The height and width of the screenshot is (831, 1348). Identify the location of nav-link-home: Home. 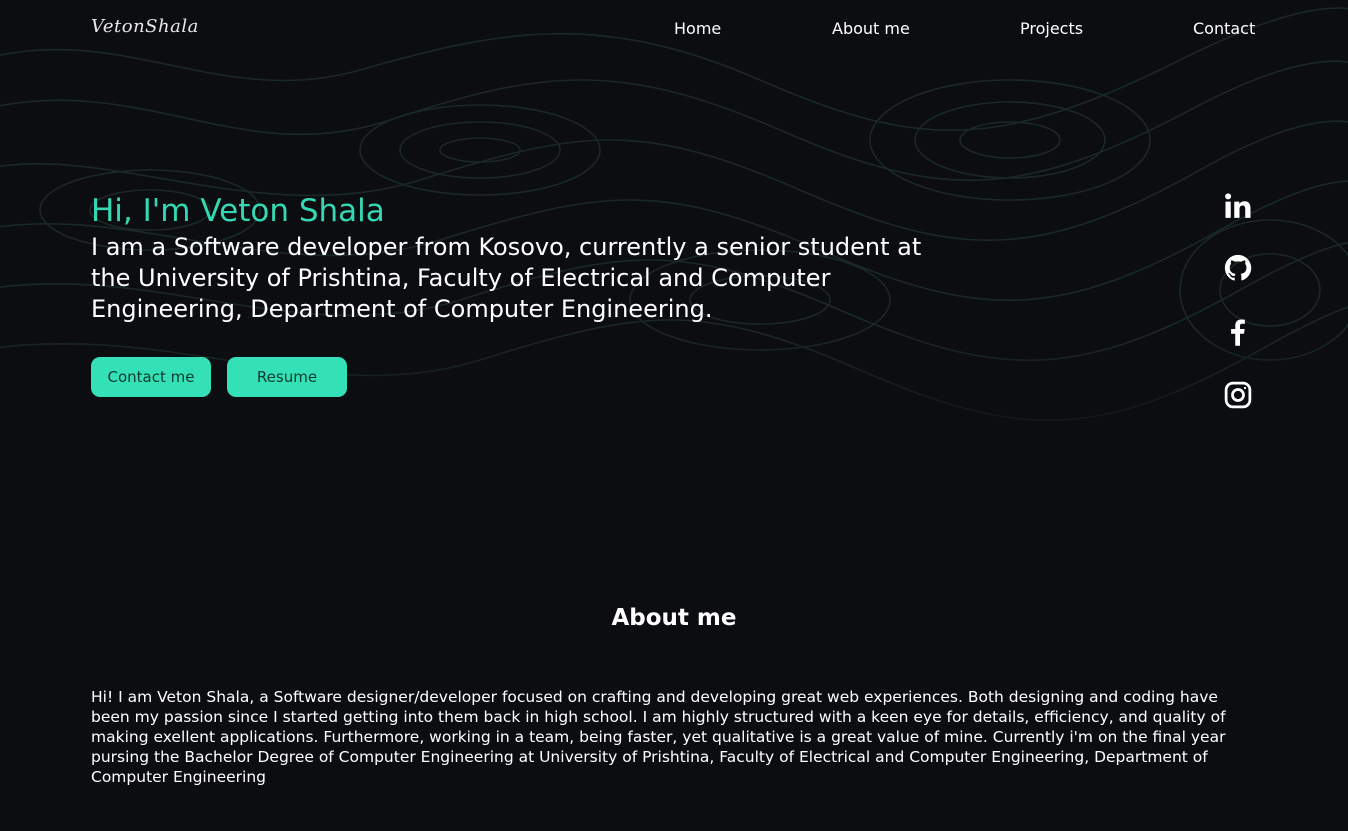
(697, 28).